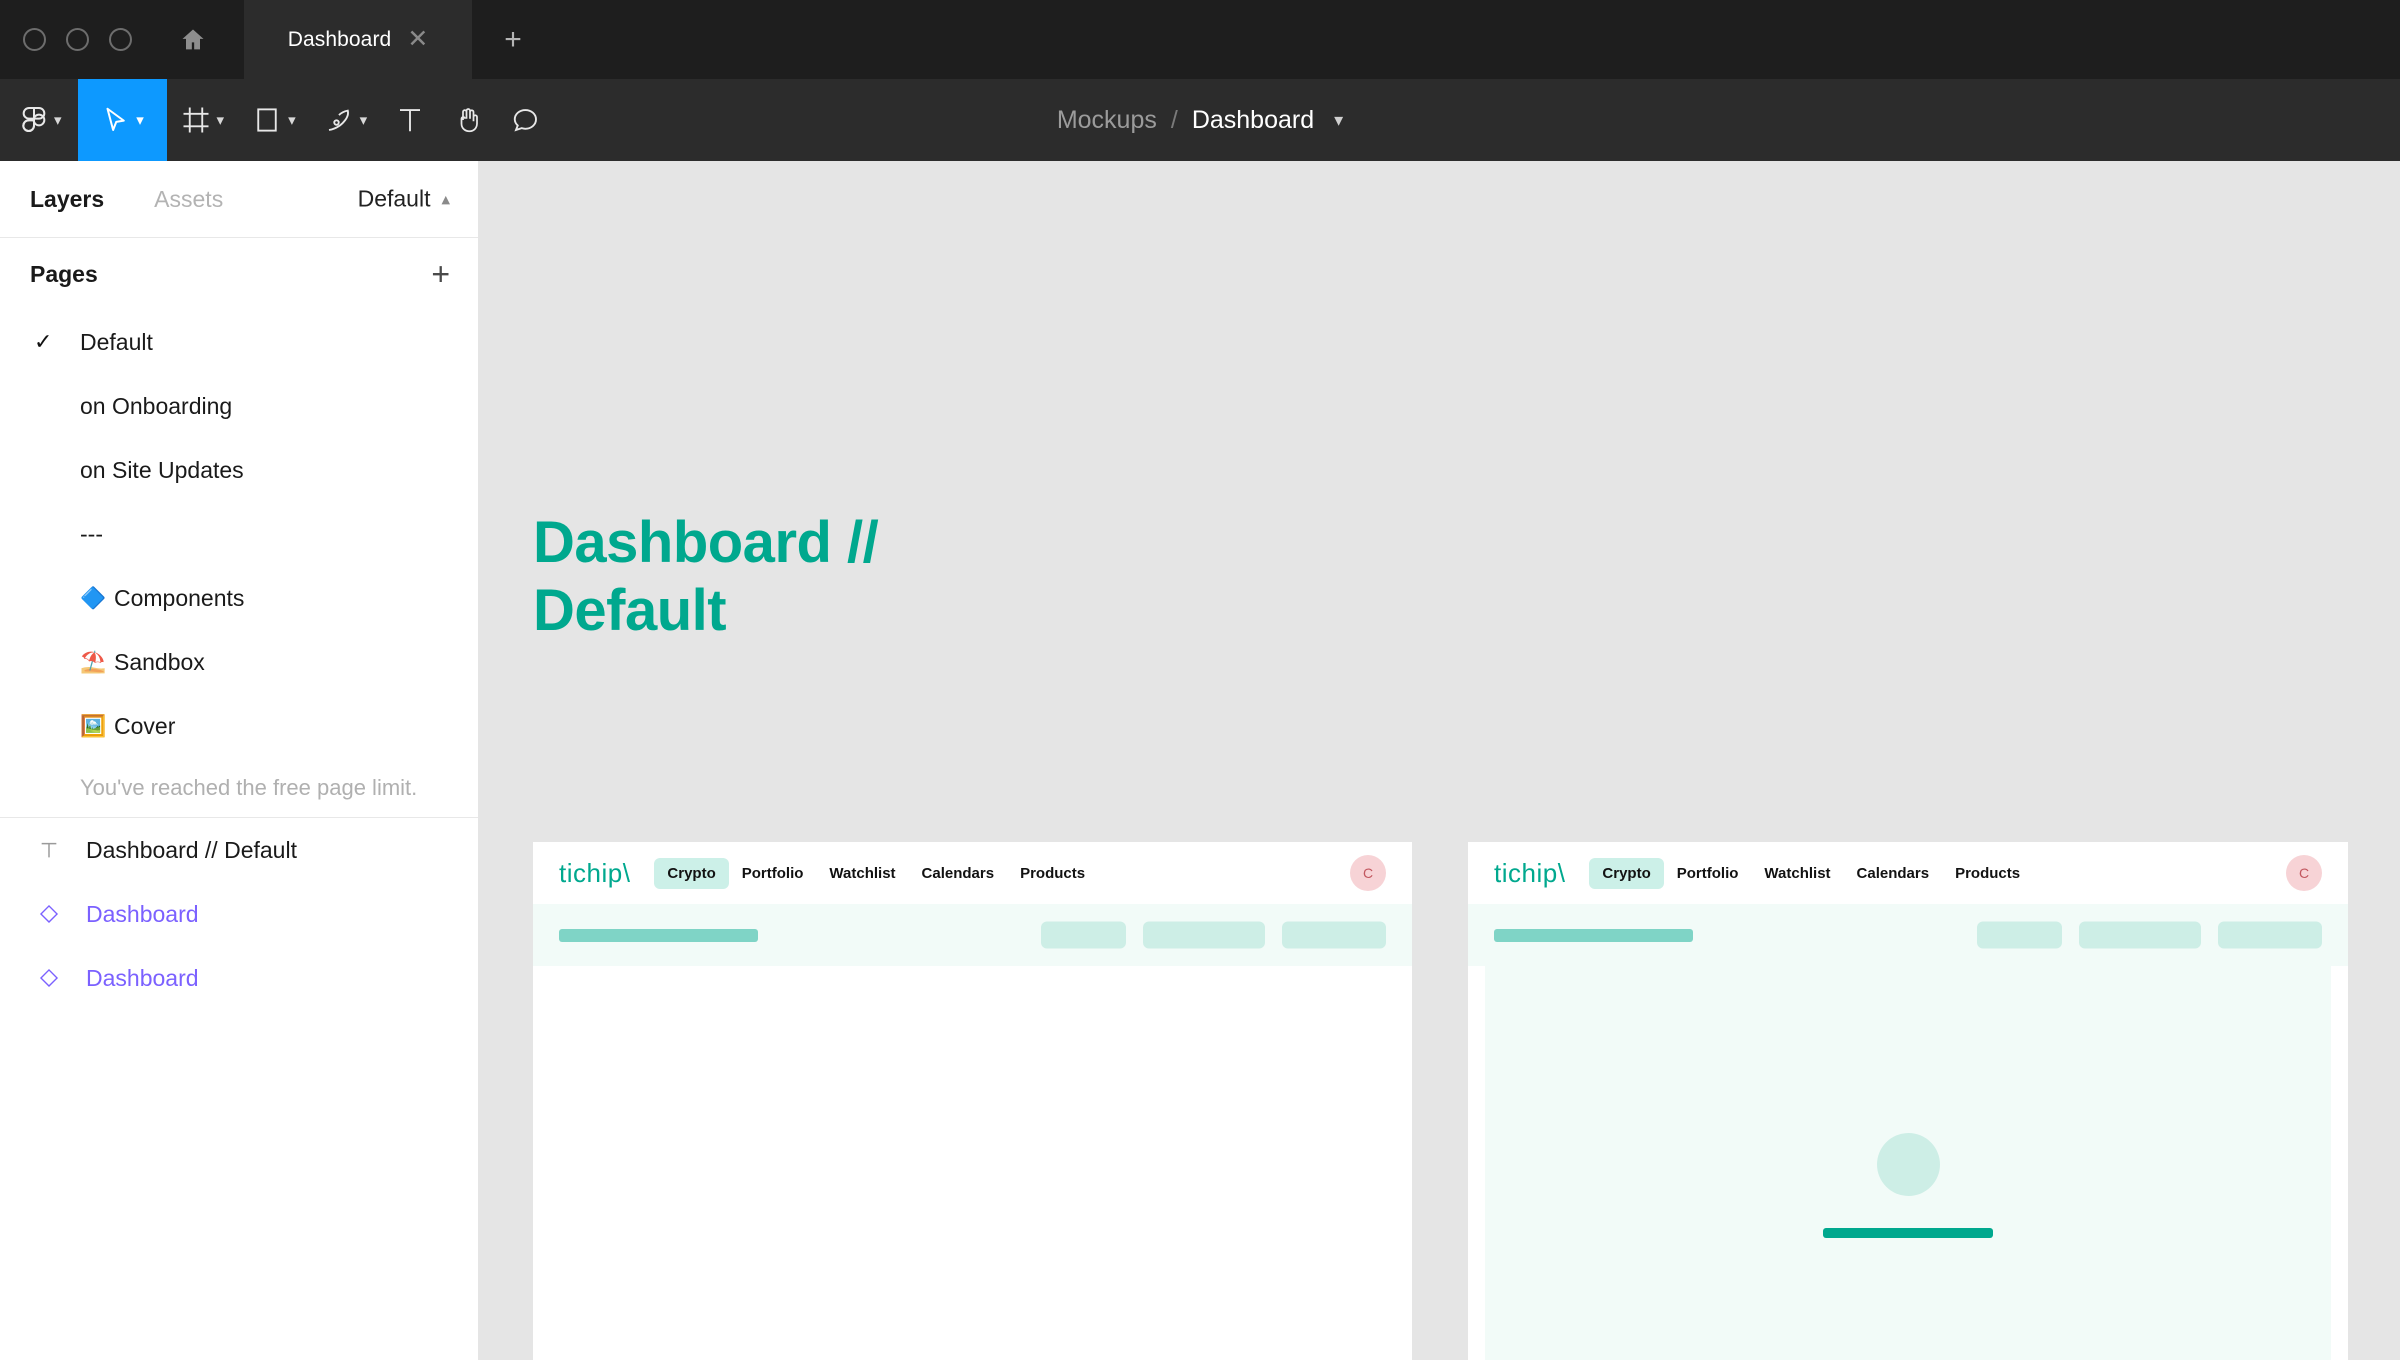 This screenshot has height=1360, width=2400. Describe the element at coordinates (156, 405) in the screenshot. I see `page-item-label: on Onboarding` at that location.